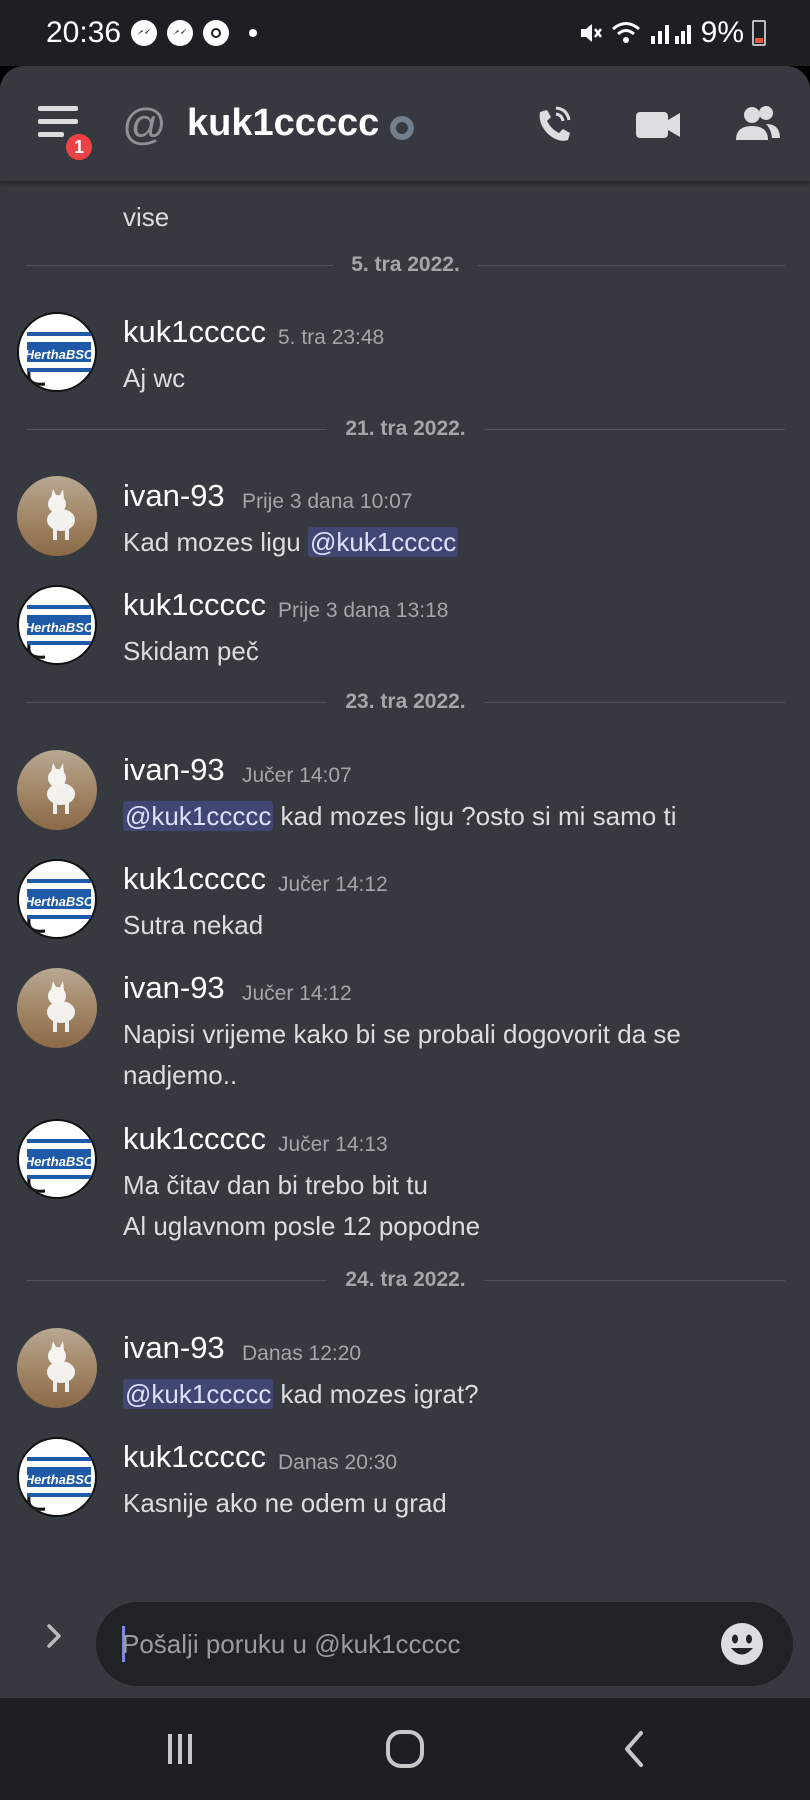 This screenshot has width=810, height=1800. Describe the element at coordinates (291, 542) in the screenshot. I see `message-text: Kad mozes ligu @kuk1ccccc` at that location.